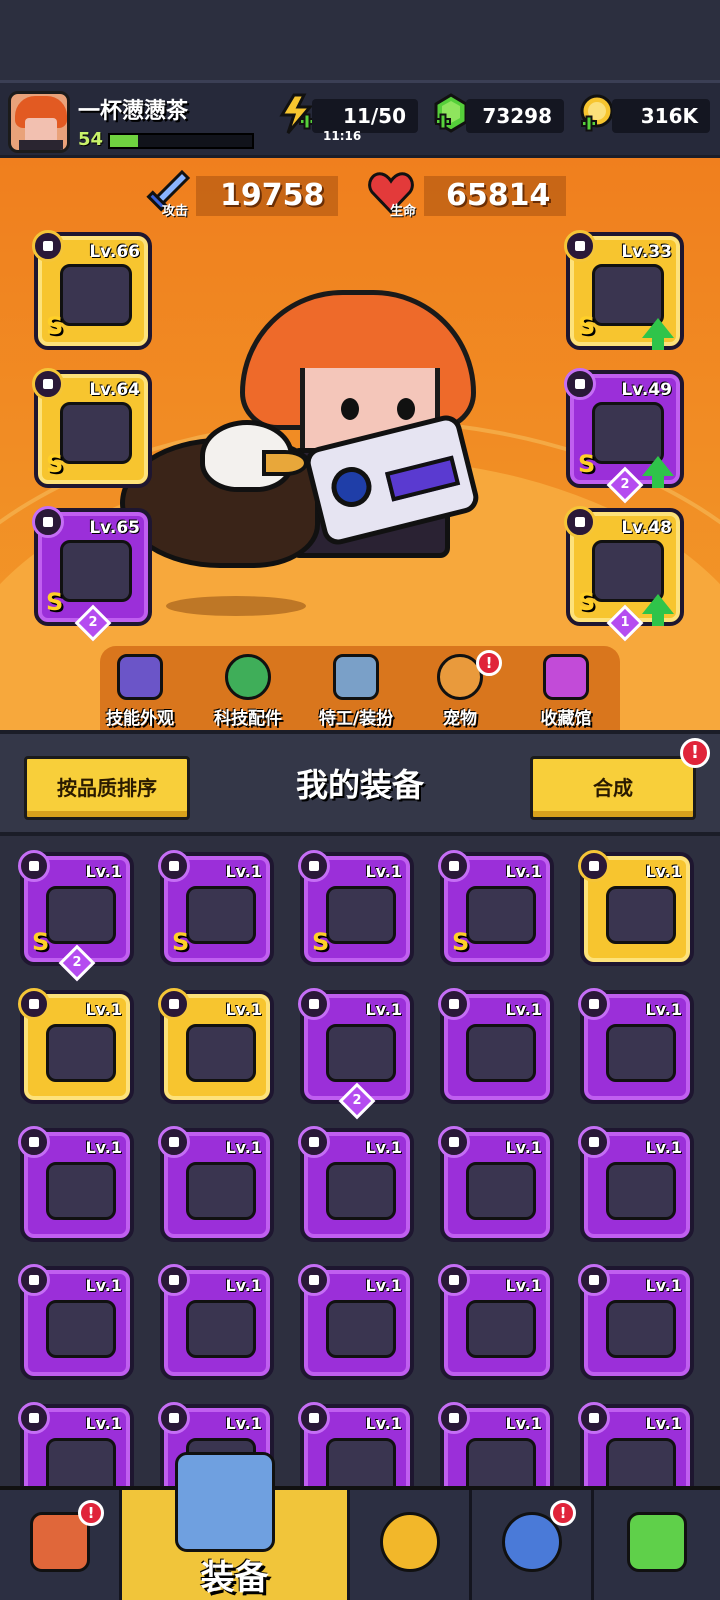 This screenshot has width=720, height=1600. I want to click on weapon-core, so click(351, 487).